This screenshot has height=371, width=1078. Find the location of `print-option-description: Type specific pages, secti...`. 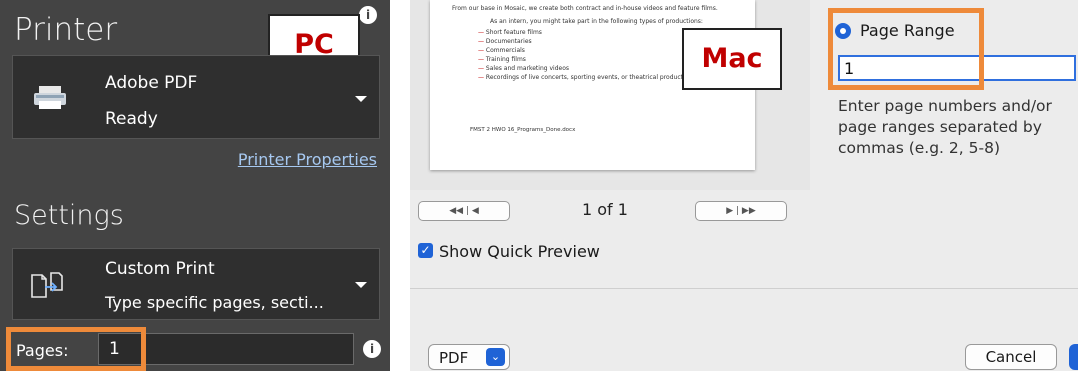

print-option-description: Type specific pages, secti... is located at coordinates (214, 302).